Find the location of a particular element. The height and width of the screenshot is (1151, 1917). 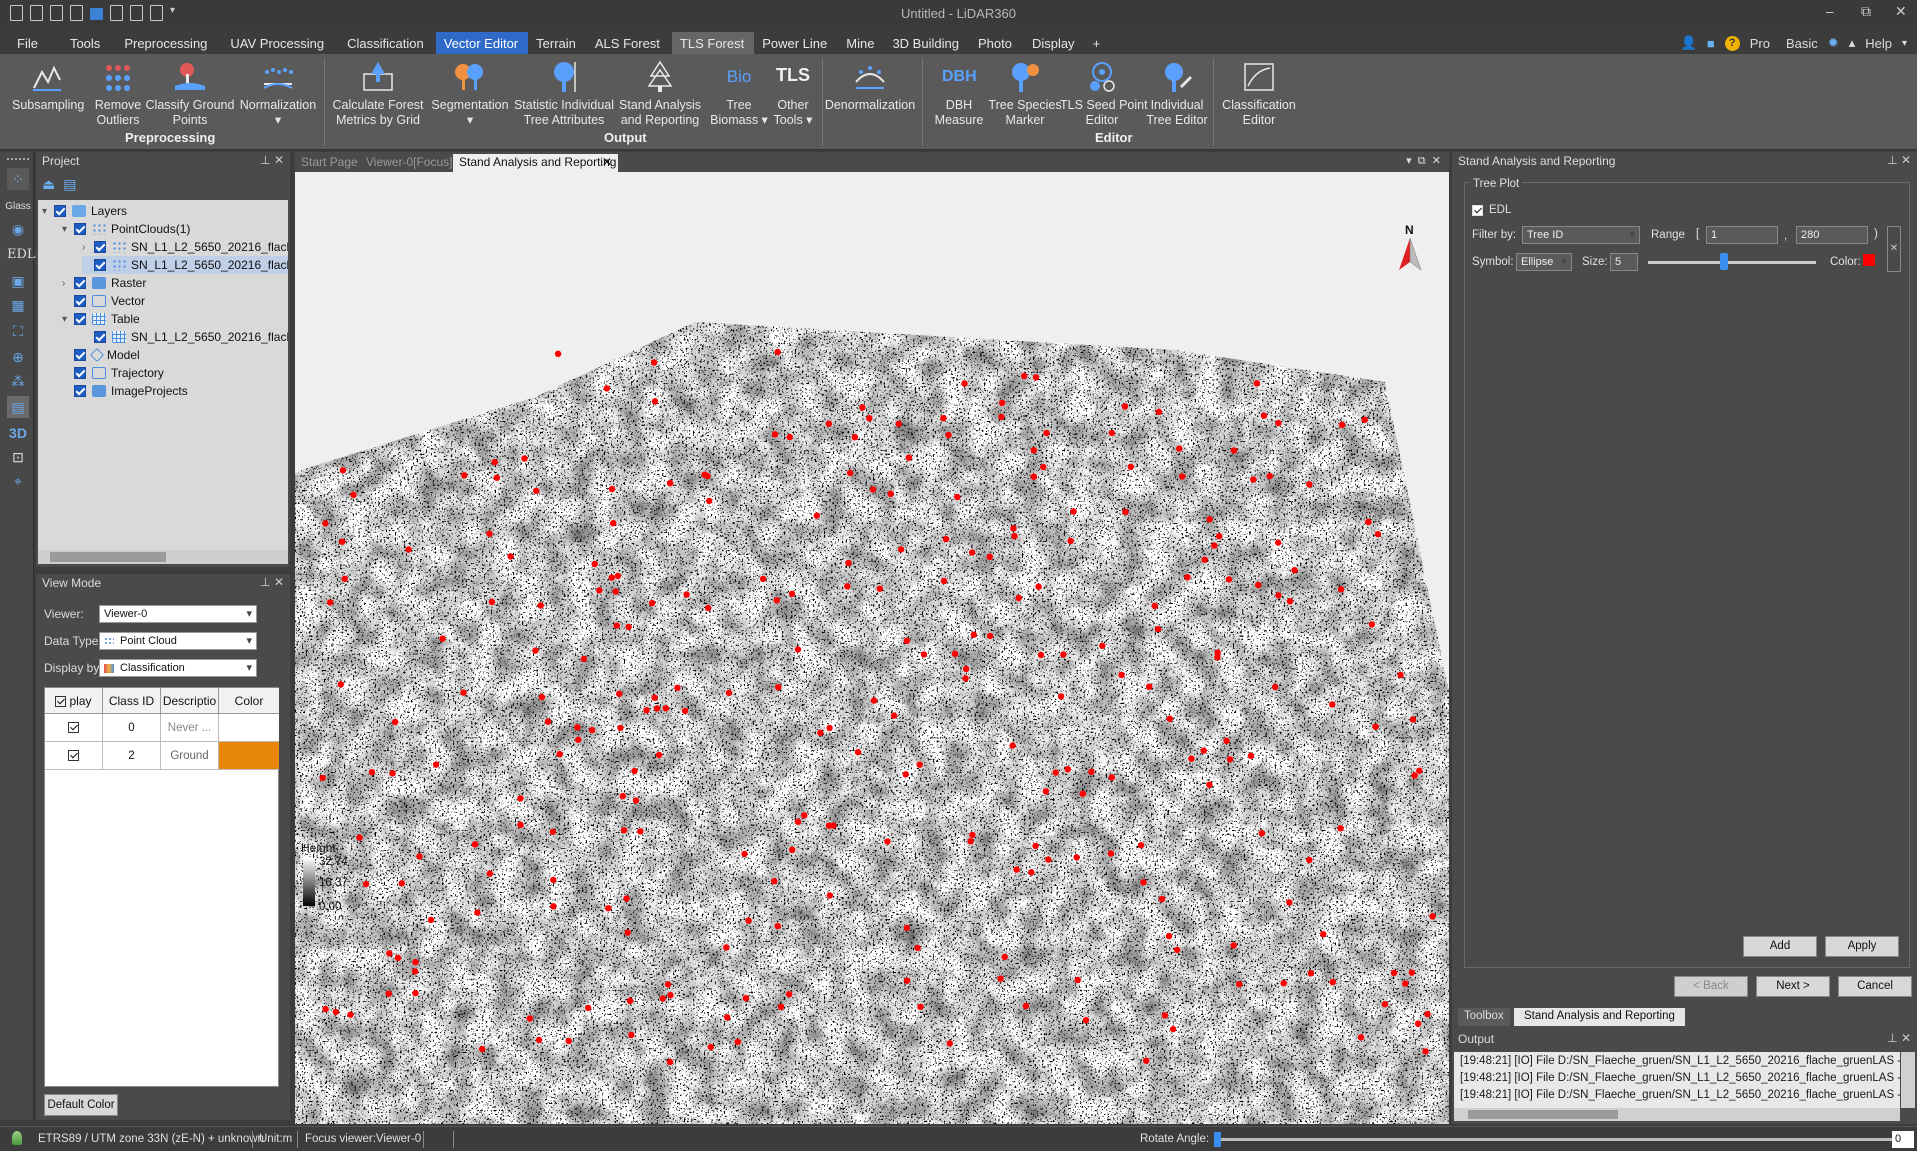

glass-tool: Glass is located at coordinates (18, 207).